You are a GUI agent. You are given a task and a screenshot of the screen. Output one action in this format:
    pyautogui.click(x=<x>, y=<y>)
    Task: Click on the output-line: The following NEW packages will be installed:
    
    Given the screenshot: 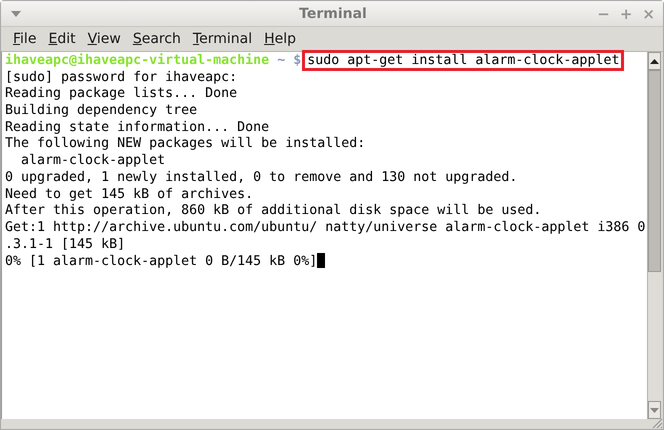 What is the action you would take?
    pyautogui.click(x=185, y=144)
    